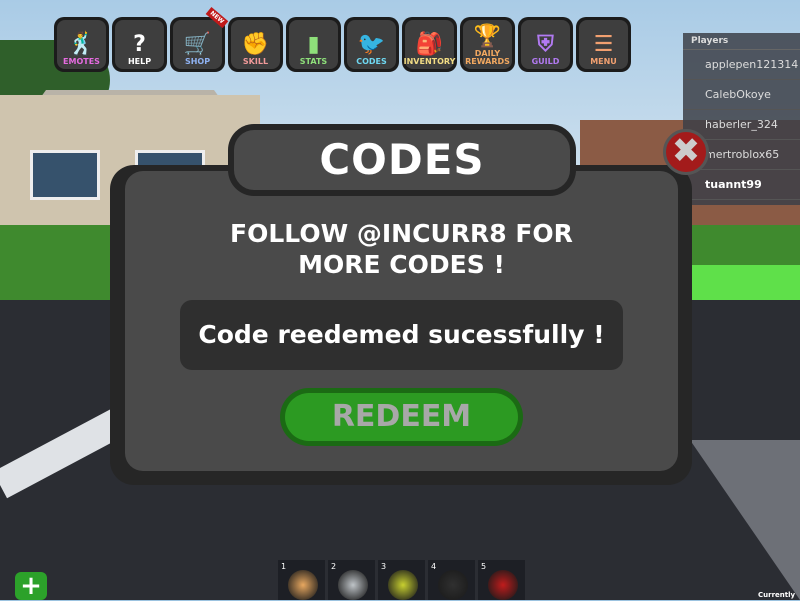 Image resolution: width=800 pixels, height=601 pixels. I want to click on player-list-header: Players, so click(741, 41).